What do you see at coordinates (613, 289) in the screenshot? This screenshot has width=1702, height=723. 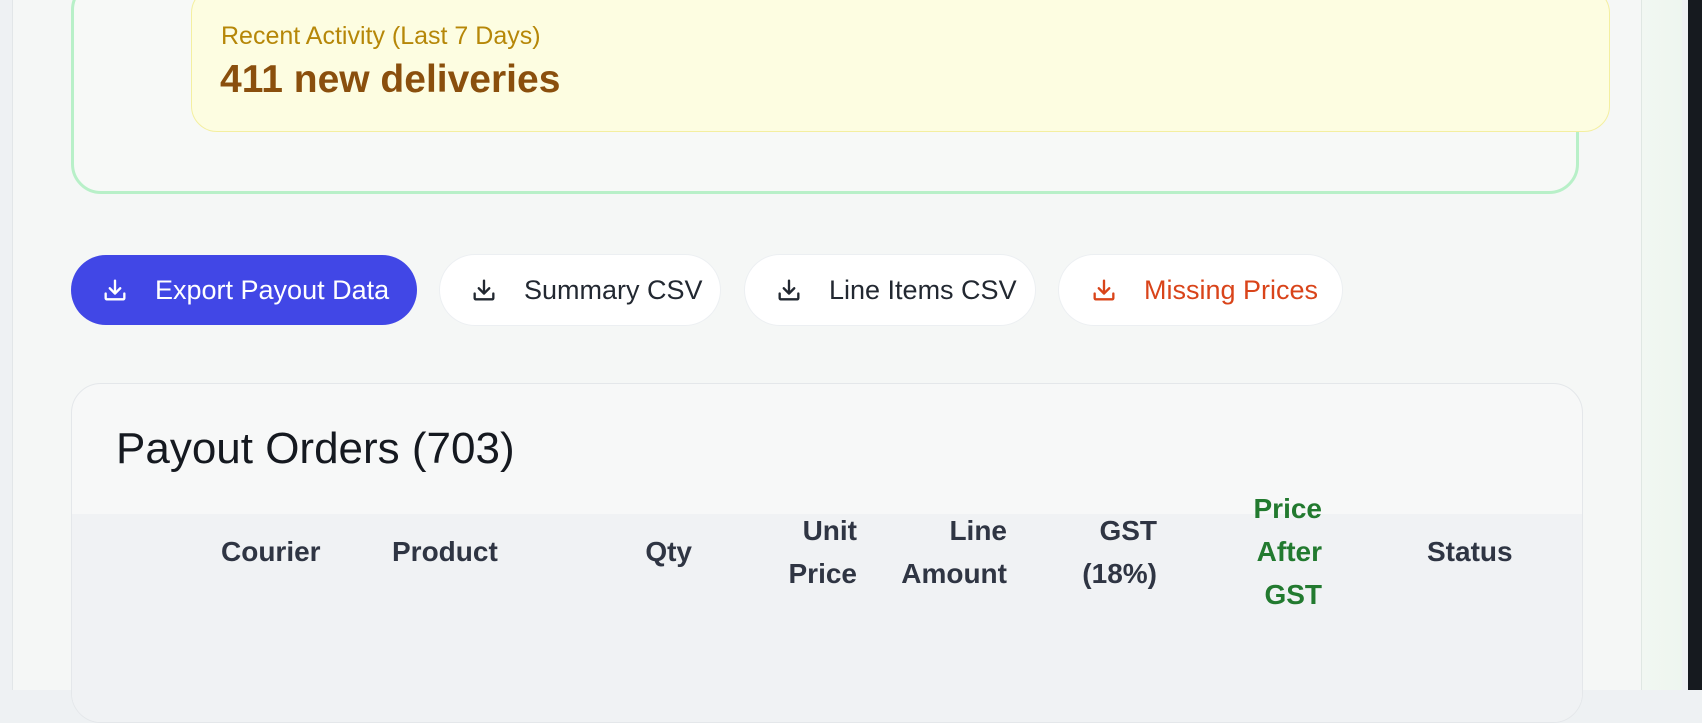 I see `summary-csv-label: Summary CSV` at bounding box center [613, 289].